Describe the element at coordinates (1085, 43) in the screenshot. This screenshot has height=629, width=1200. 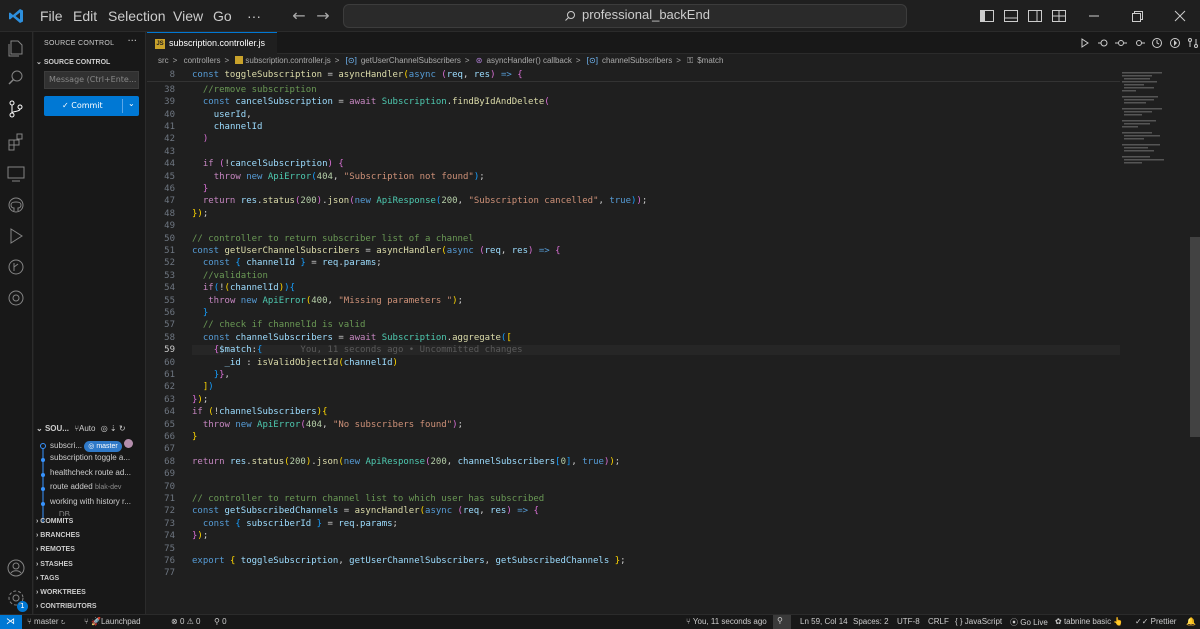
I see `run-icon` at that location.